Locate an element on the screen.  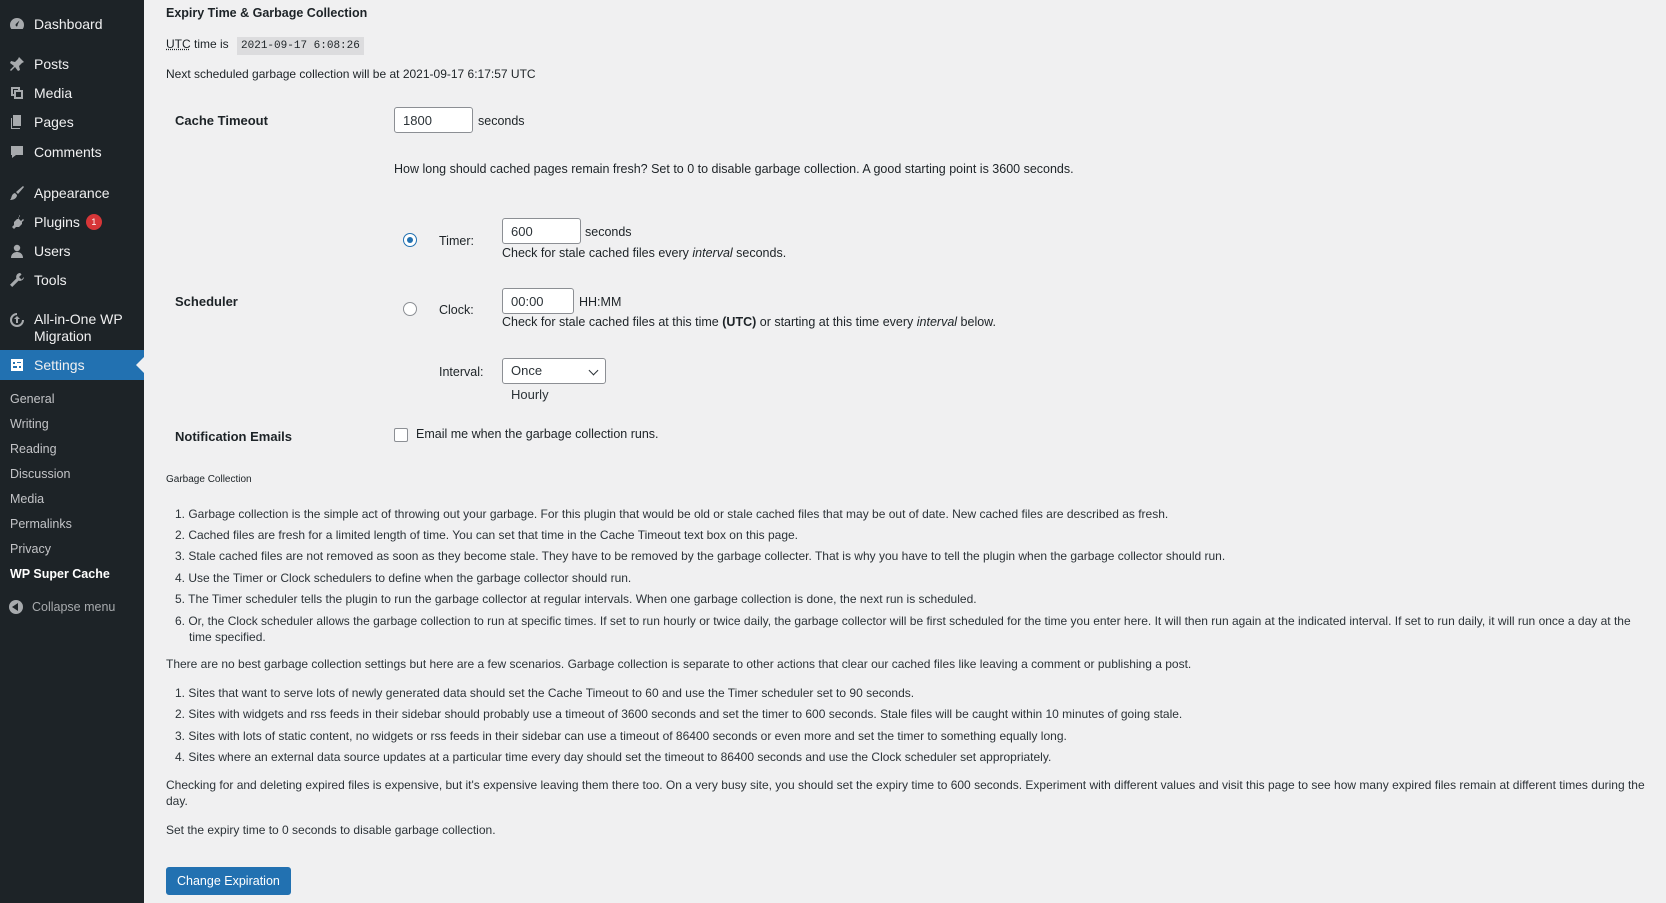
brush-icon is located at coordinates (17, 193).